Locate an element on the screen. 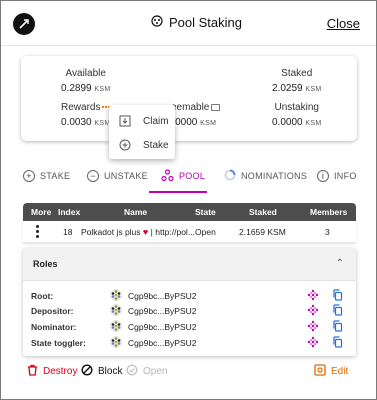 The height and width of the screenshot is (400, 377). stake-label: Stake is located at coordinates (156, 145).